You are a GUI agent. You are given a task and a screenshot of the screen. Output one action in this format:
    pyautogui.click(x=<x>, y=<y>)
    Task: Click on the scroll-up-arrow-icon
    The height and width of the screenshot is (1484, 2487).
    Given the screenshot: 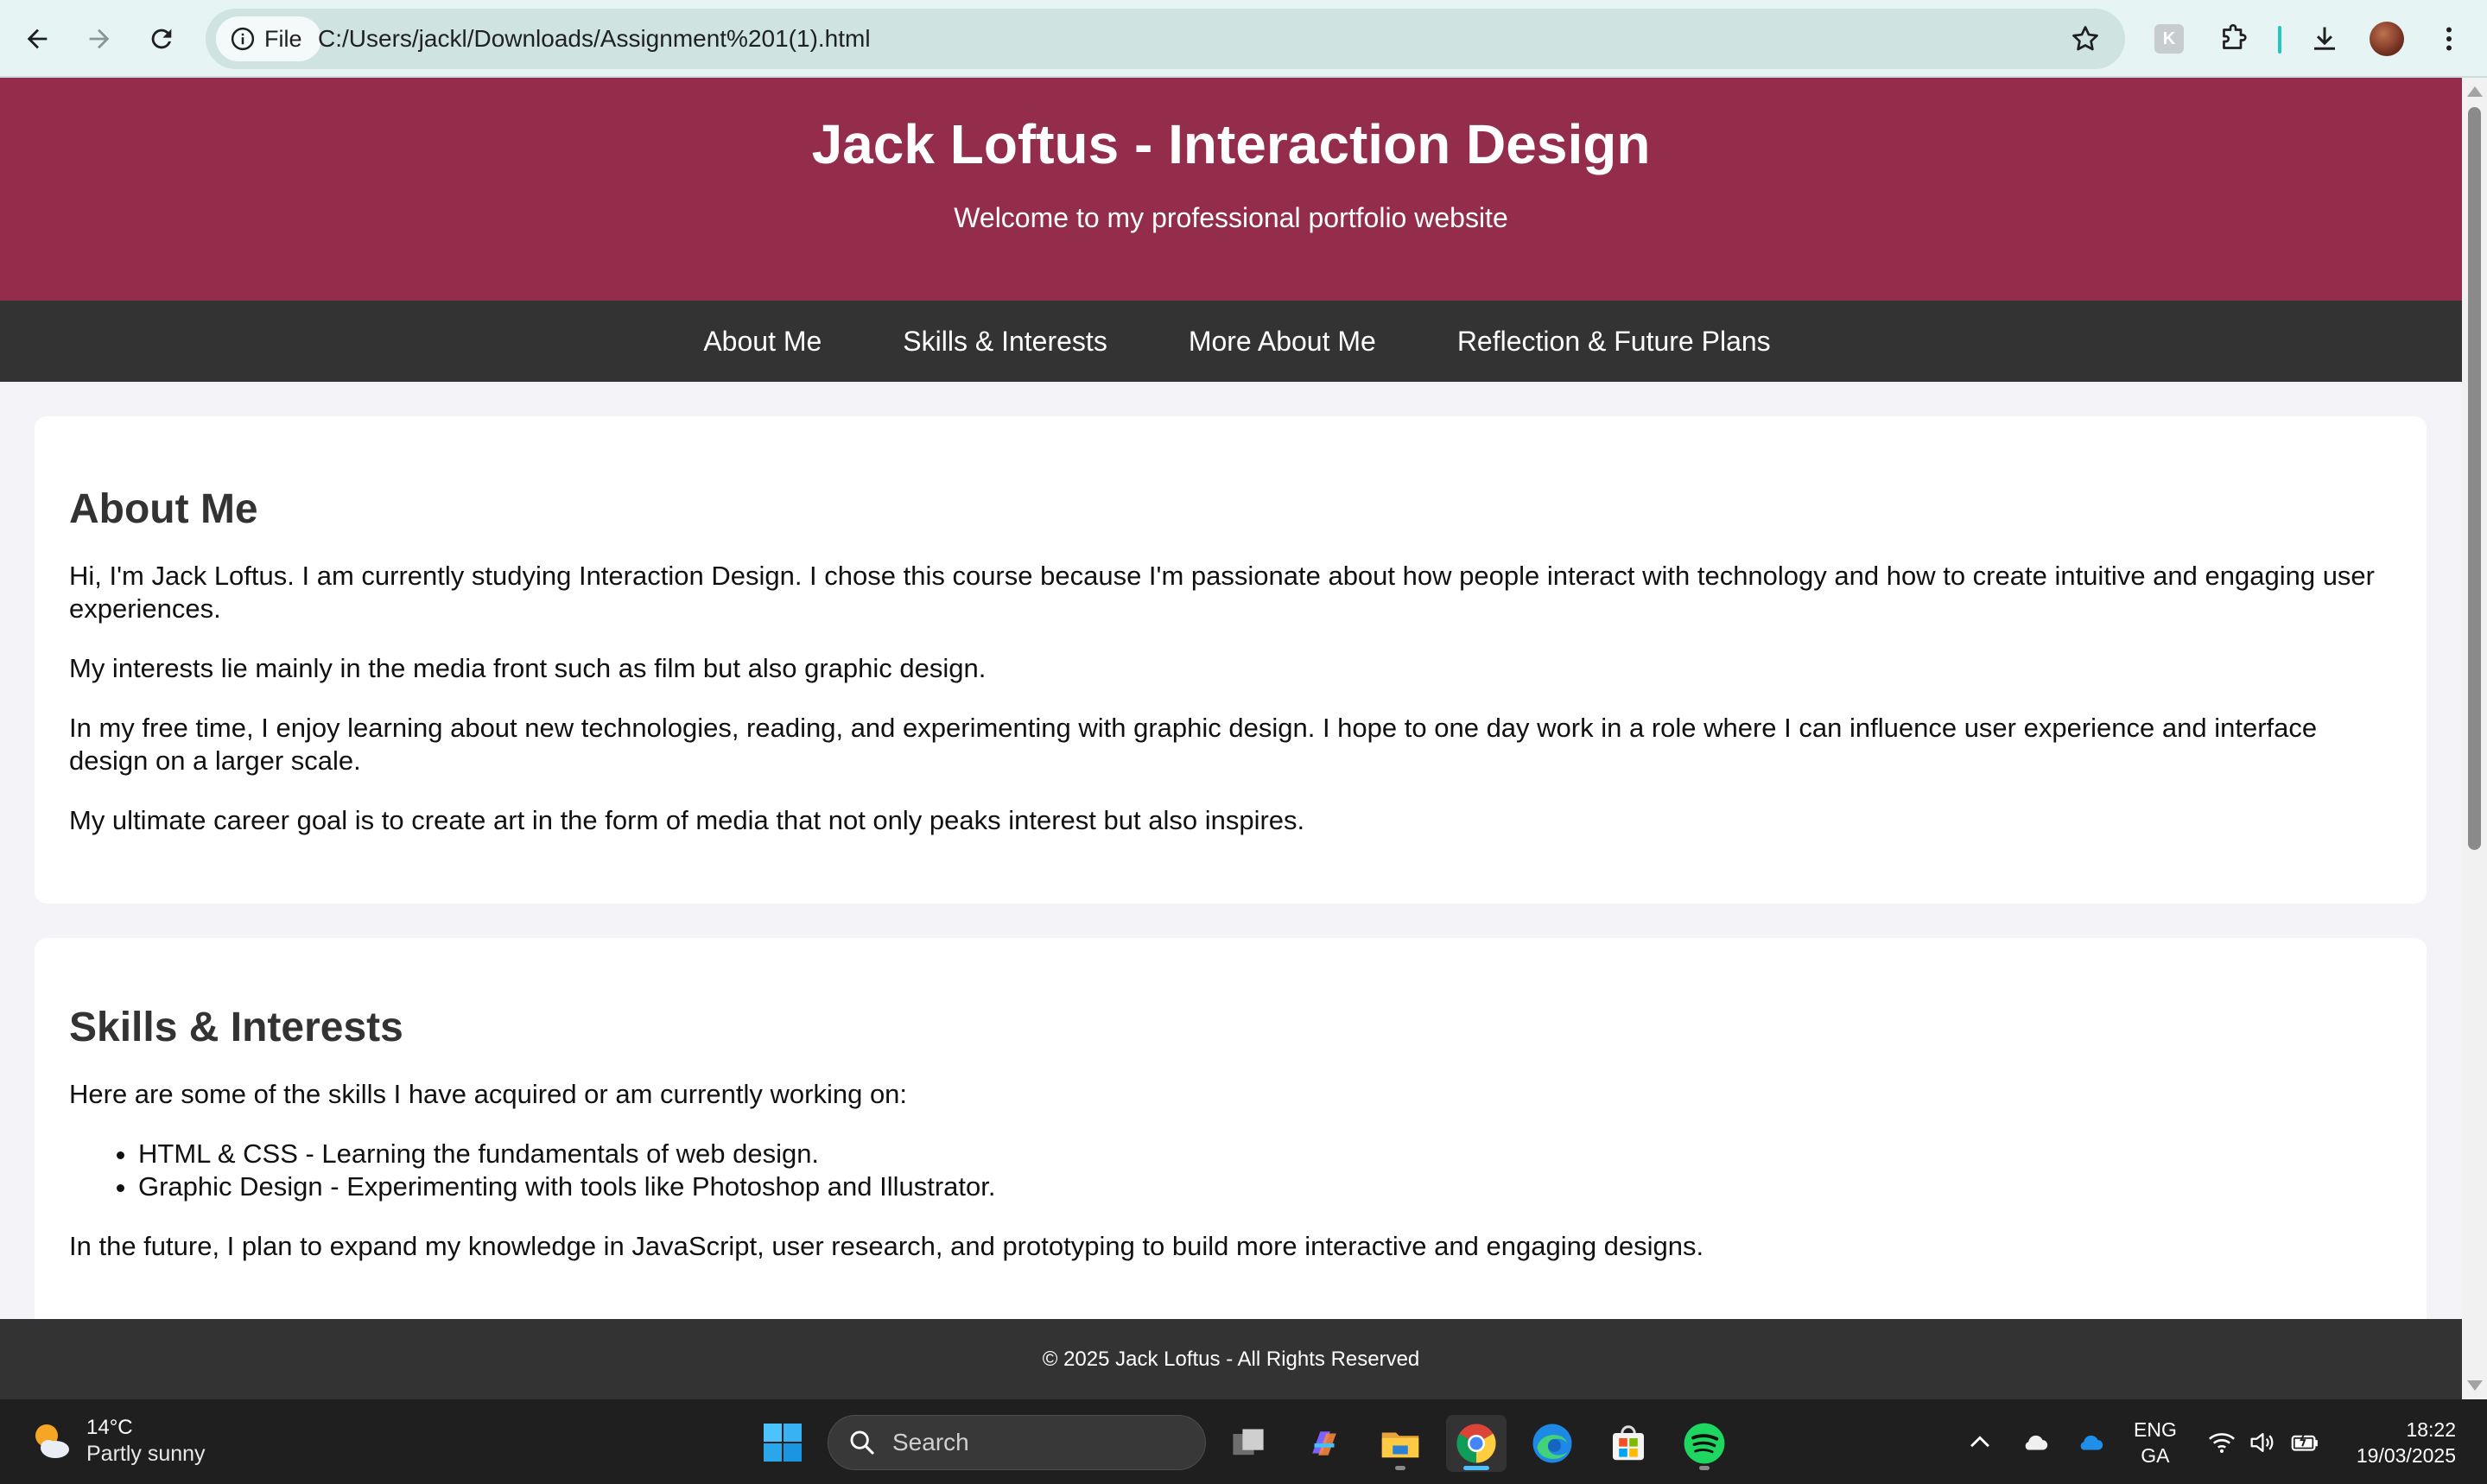 What is the action you would take?
    pyautogui.click(x=2475, y=91)
    